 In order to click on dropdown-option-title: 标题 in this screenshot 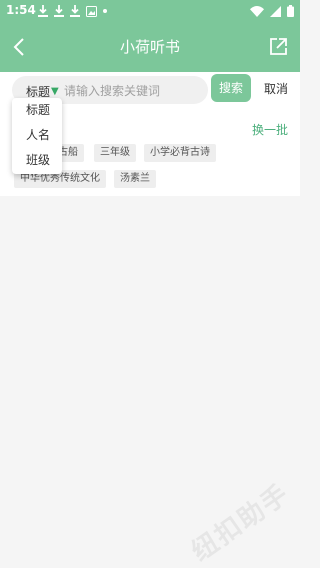, I will do `click(37, 110)`.